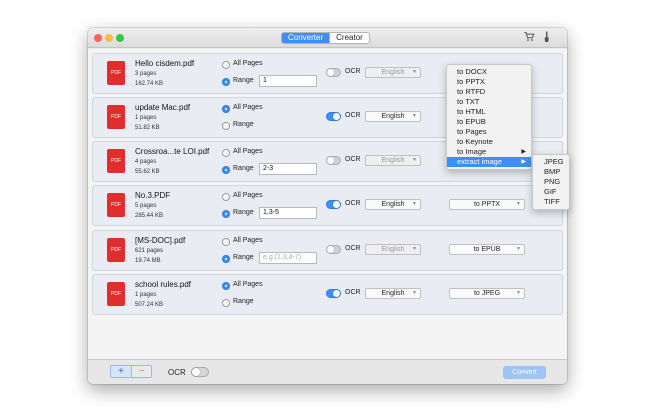 This screenshot has height=412, width=658. I want to click on file-name: [MS-DOC].pdf, so click(160, 240).